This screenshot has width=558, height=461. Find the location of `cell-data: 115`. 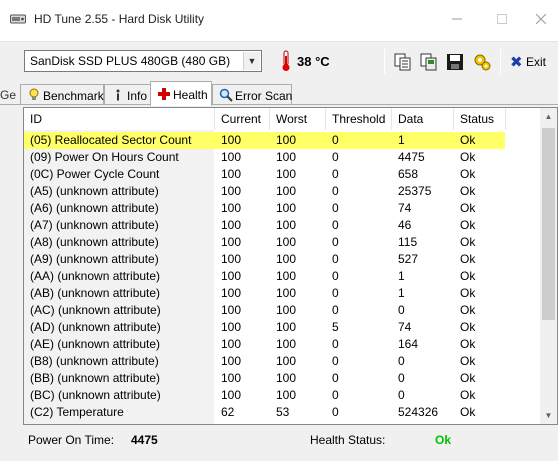

cell-data: 115 is located at coordinates (408, 242).